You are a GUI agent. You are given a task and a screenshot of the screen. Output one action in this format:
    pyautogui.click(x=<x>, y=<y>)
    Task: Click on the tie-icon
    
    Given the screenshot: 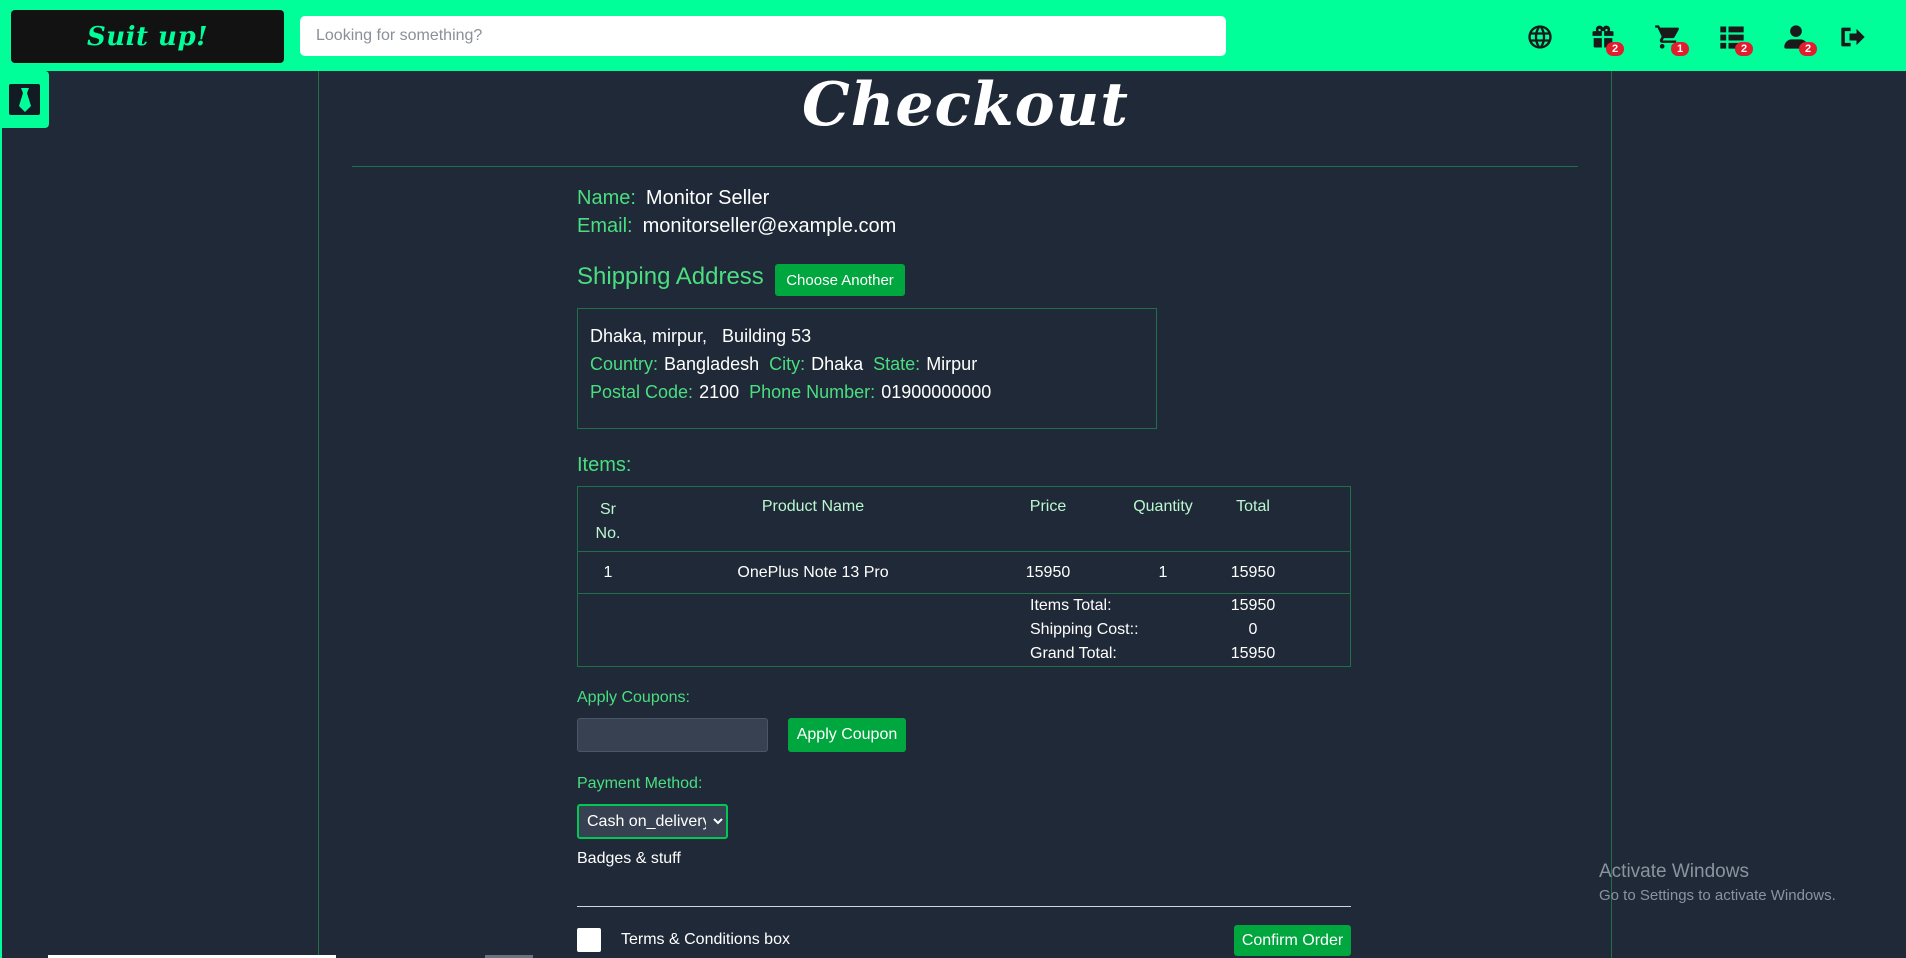 What is the action you would take?
    pyautogui.click(x=24, y=99)
    